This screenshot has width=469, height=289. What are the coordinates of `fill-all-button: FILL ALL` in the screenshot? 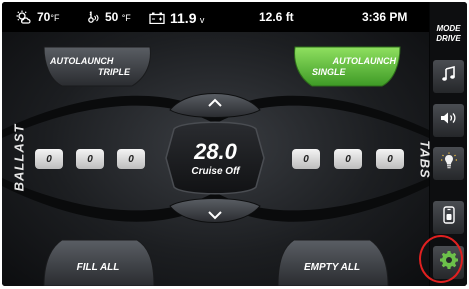 It's located at (98, 267).